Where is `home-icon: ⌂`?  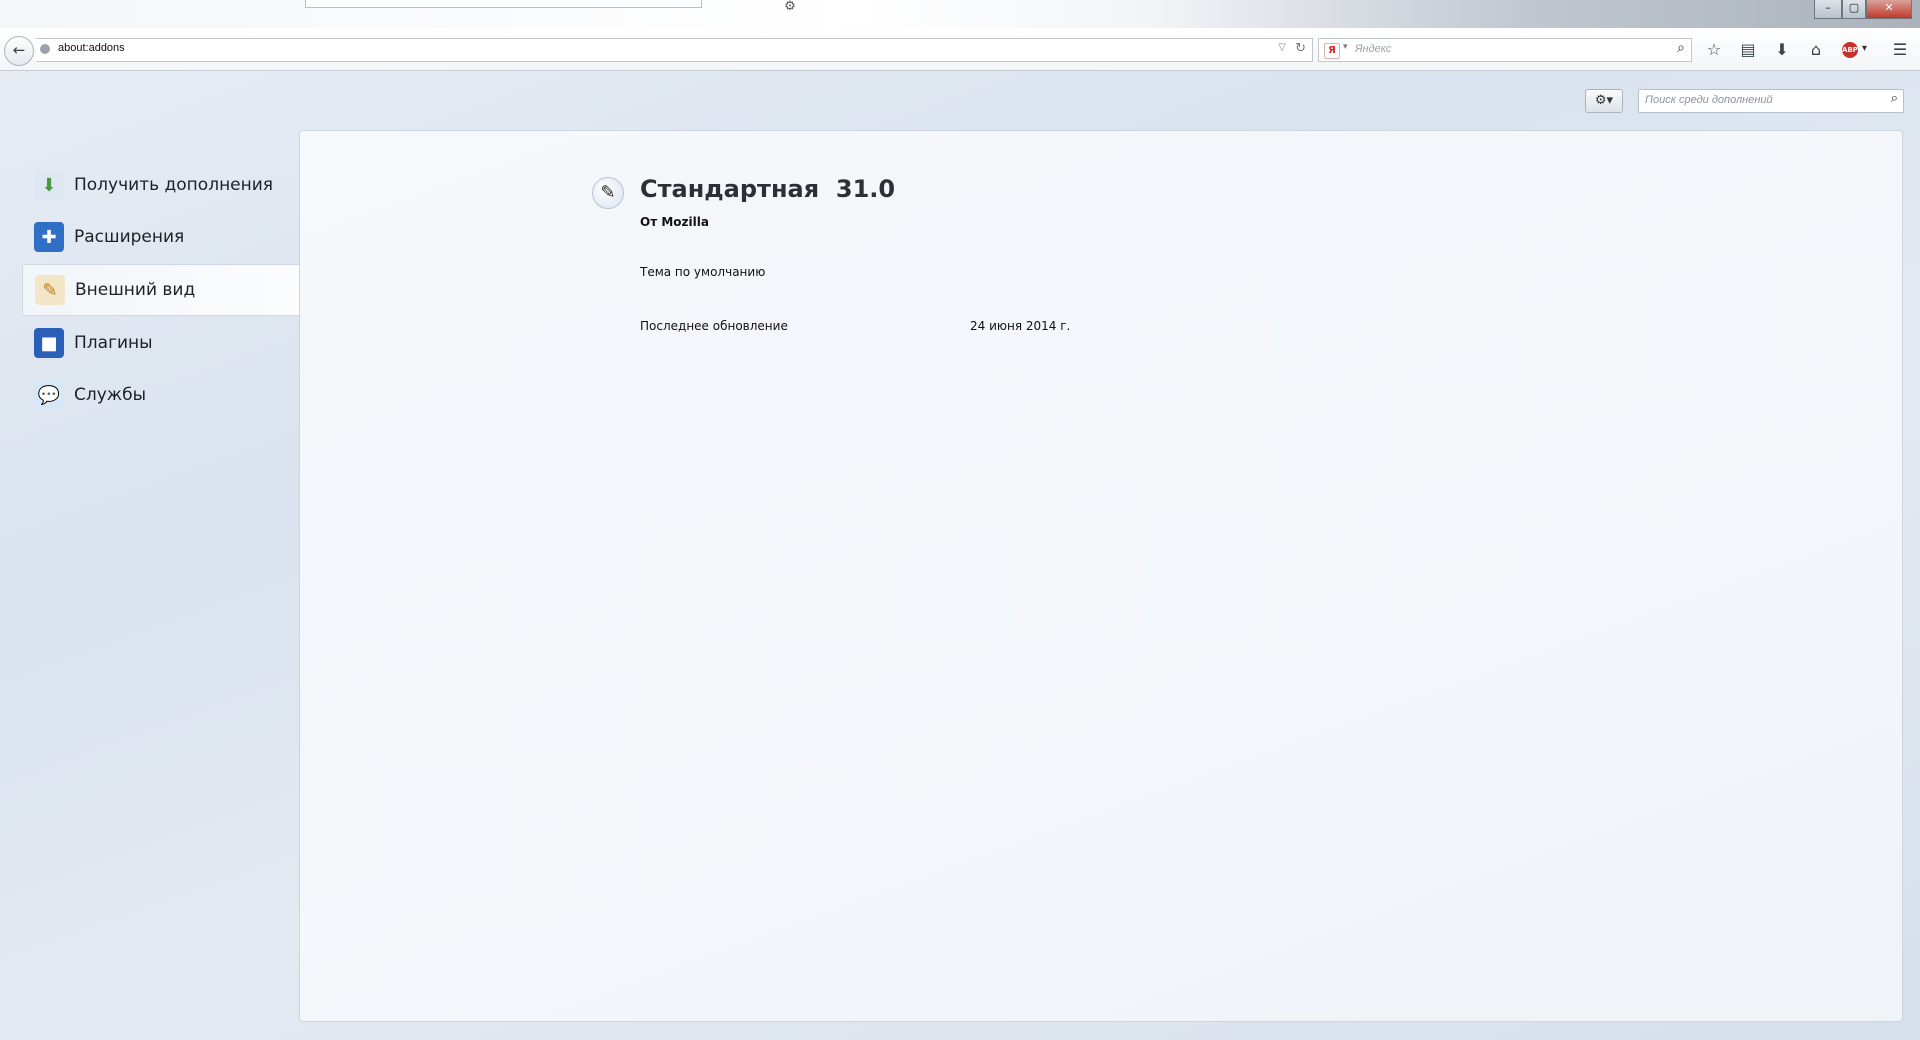 home-icon: ⌂ is located at coordinates (1816, 50).